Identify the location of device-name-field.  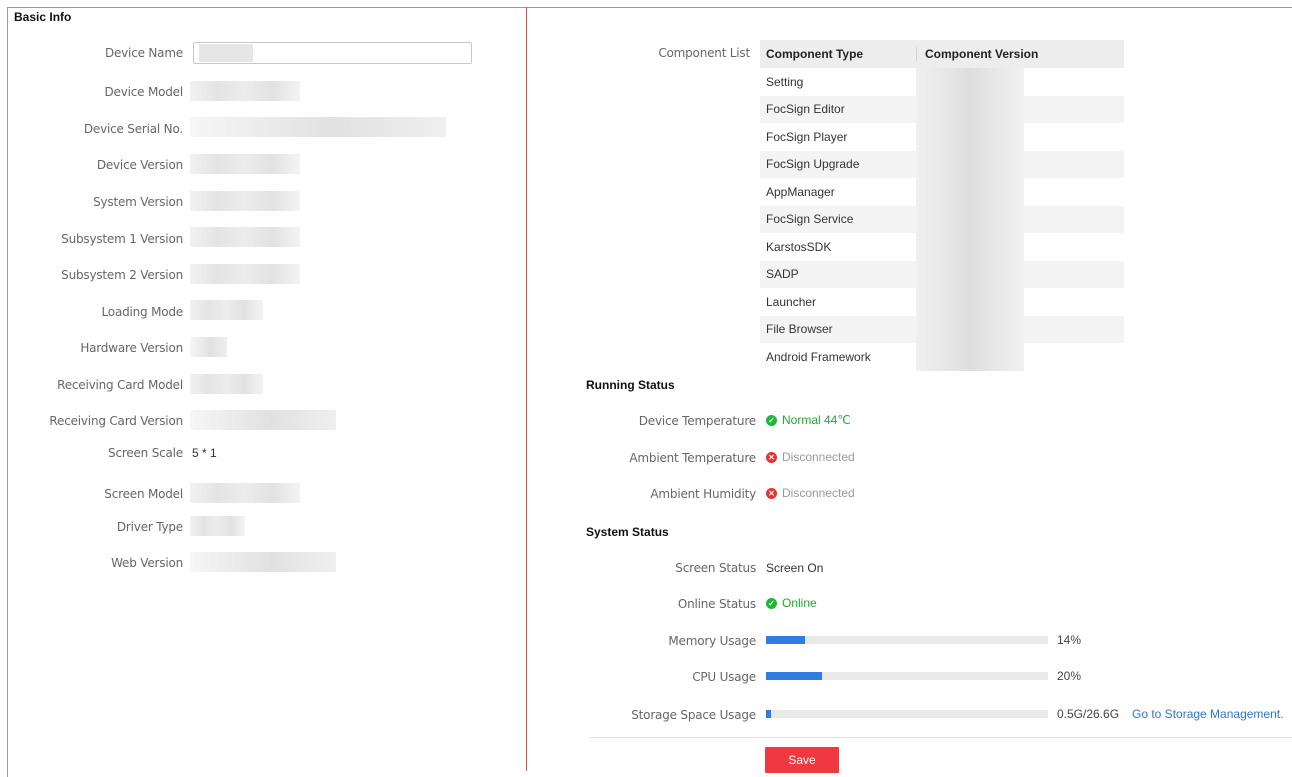
(336, 53).